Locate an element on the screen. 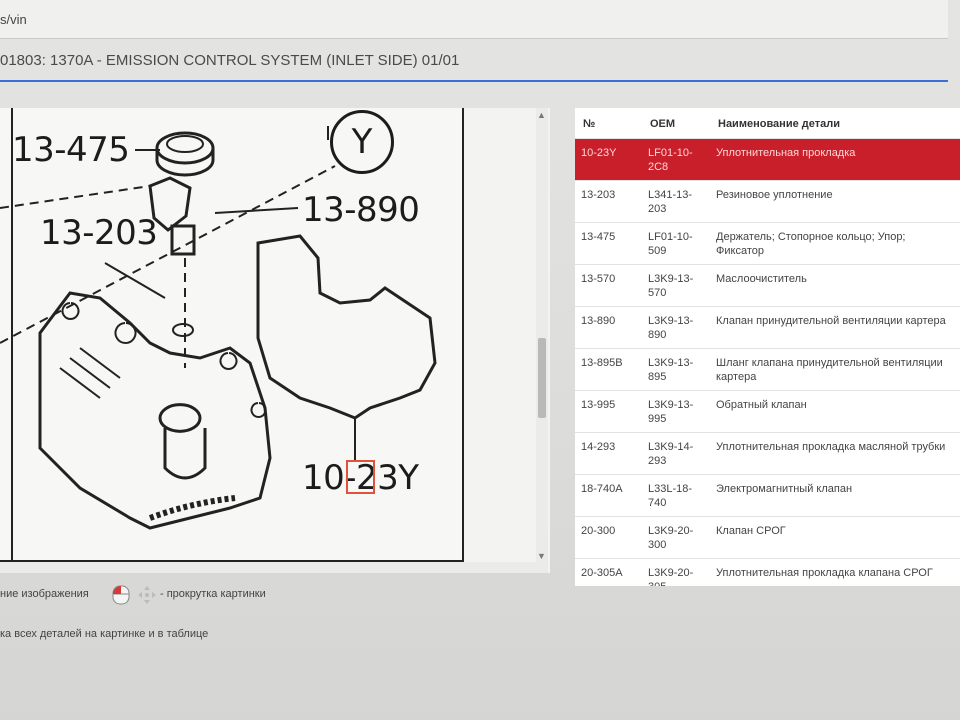 The width and height of the screenshot is (960, 720). cell-number: 13-570 is located at coordinates (598, 279).